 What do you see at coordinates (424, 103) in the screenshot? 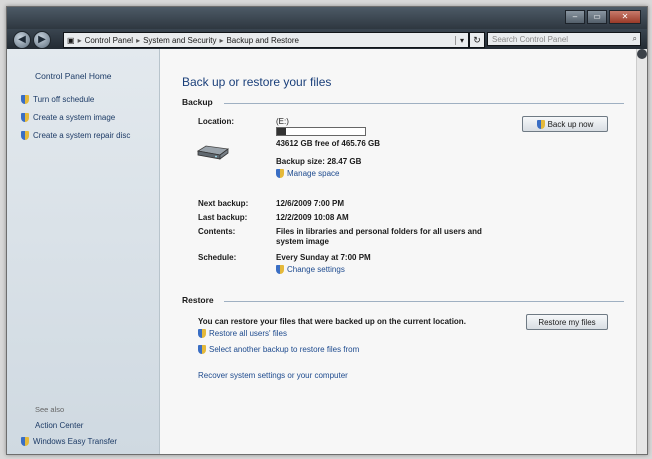
I see `backup-divider` at bounding box center [424, 103].